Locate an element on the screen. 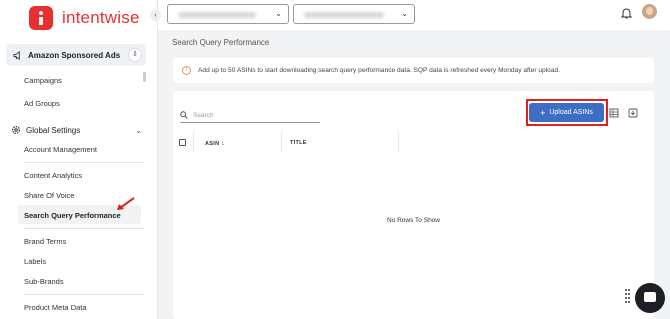  global-settings-label: Global Settings is located at coordinates (53, 130).